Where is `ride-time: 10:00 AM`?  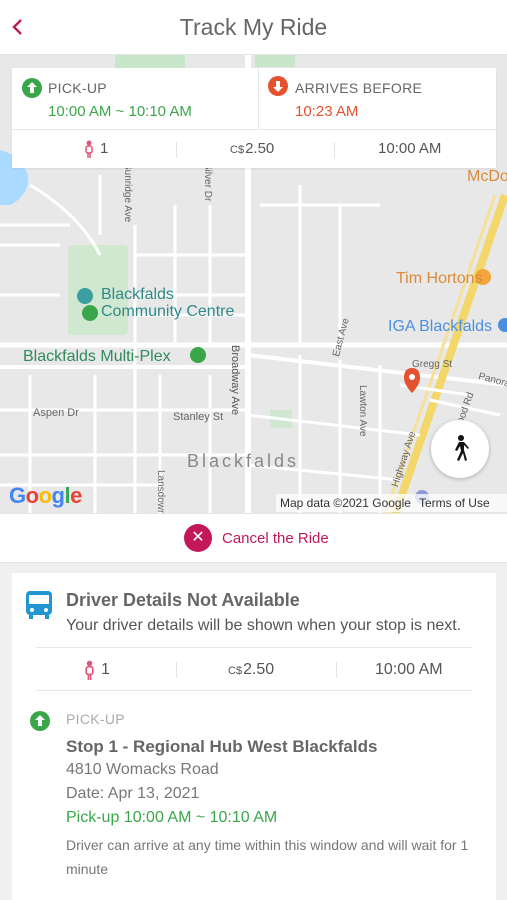
ride-time: 10:00 AM is located at coordinates (409, 669).